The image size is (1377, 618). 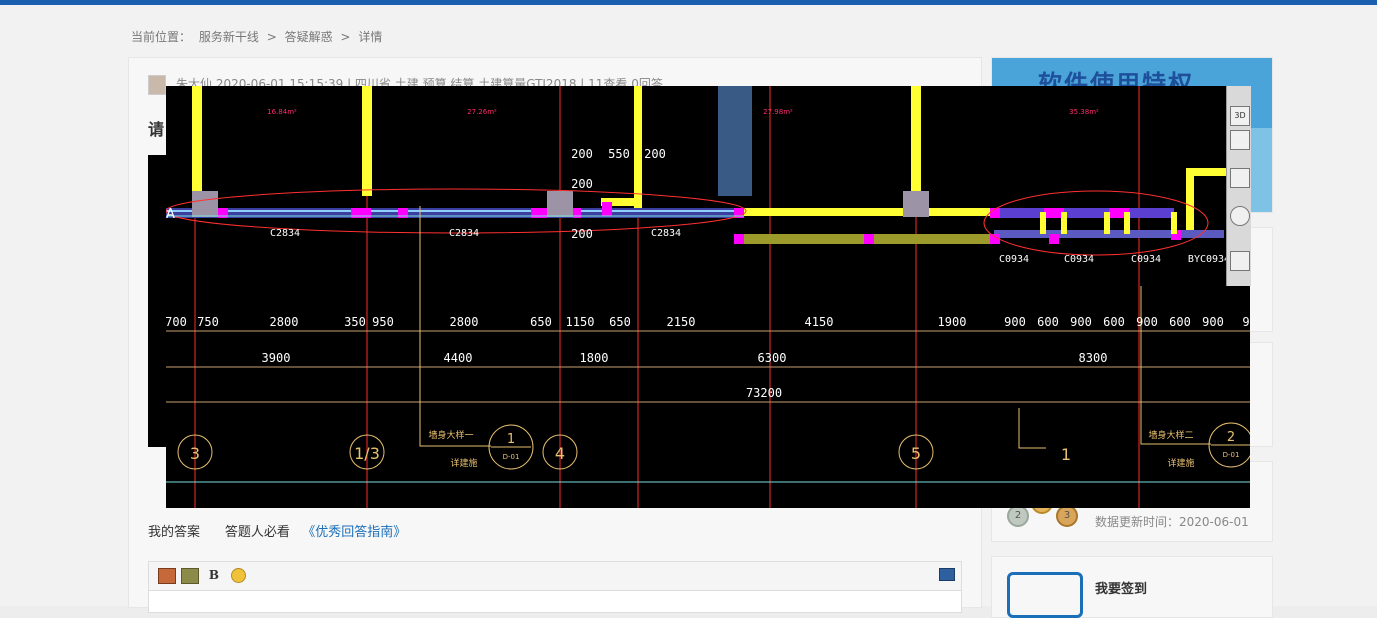 I want to click on dimension-text: 73200, so click(x=764, y=393).